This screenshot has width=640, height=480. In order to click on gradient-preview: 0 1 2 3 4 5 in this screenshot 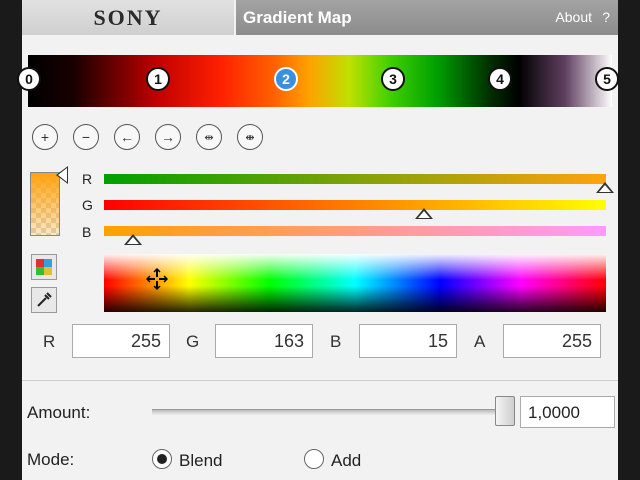, I will do `click(318, 81)`.